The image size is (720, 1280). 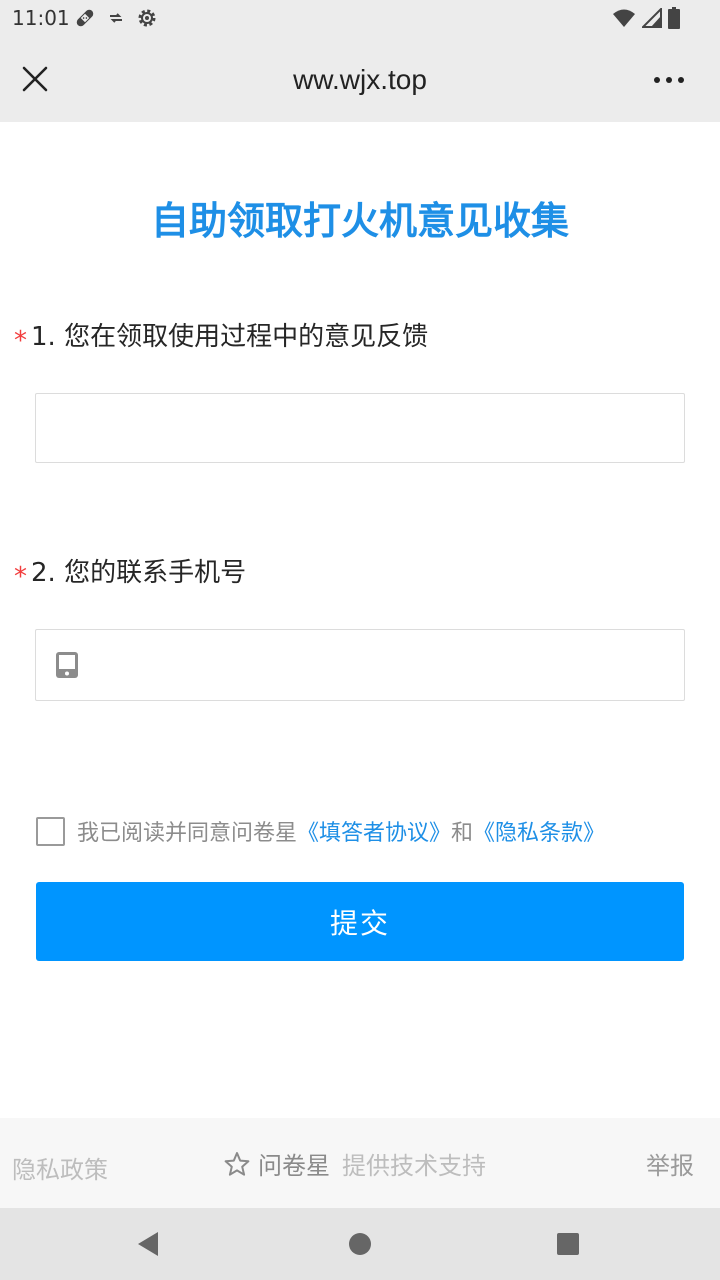 I want to click on feedback-input, so click(x=360, y=428).